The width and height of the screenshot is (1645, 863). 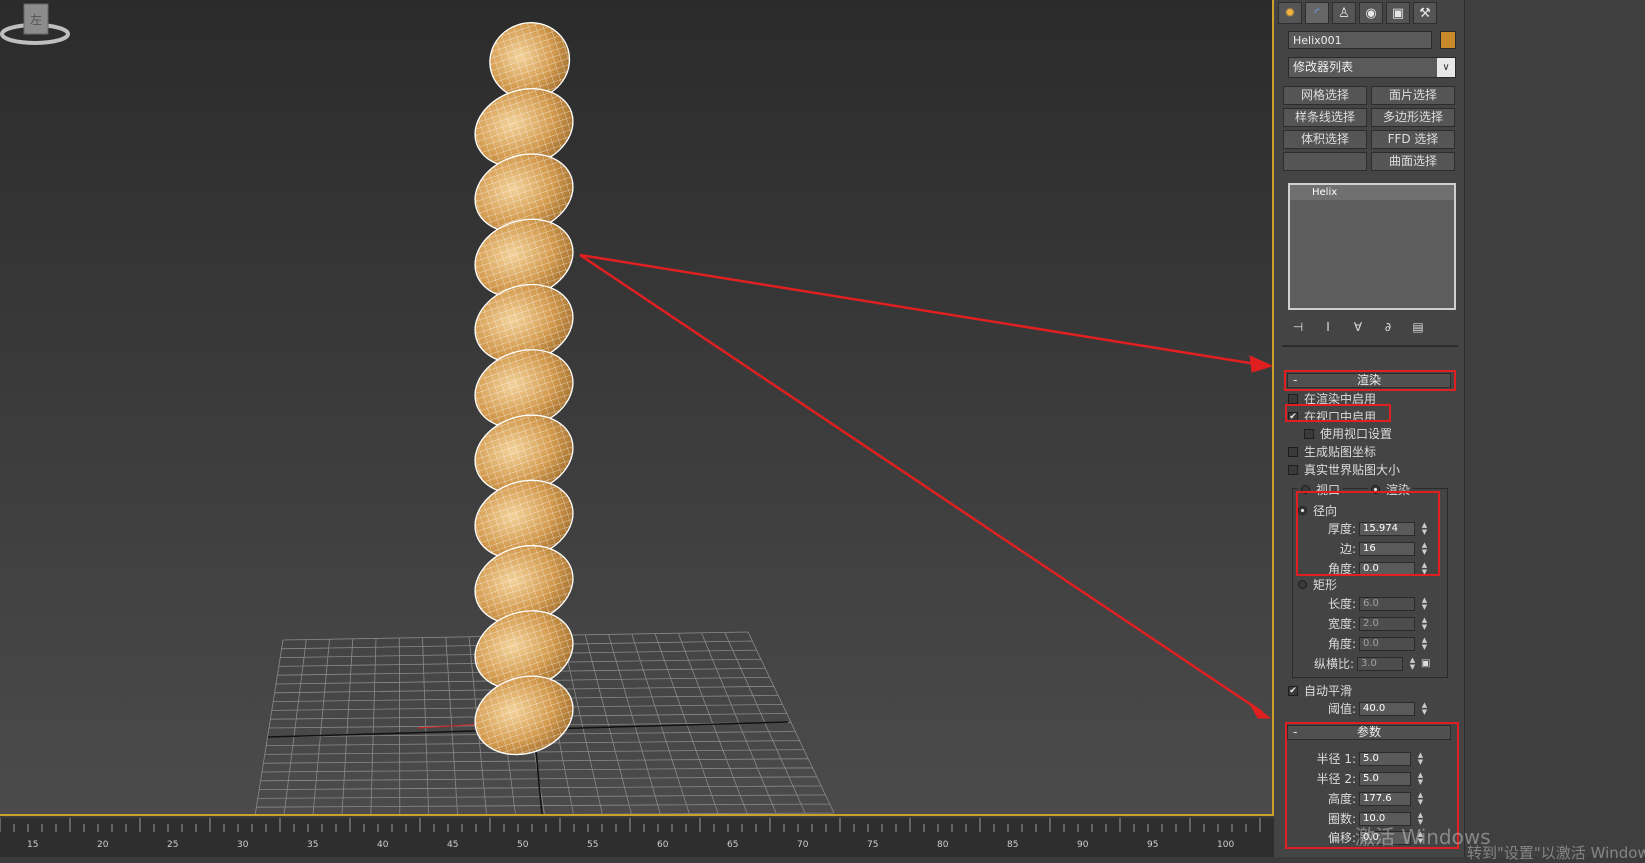 I want to click on spinner-label: 长度:, so click(x=1341, y=604).